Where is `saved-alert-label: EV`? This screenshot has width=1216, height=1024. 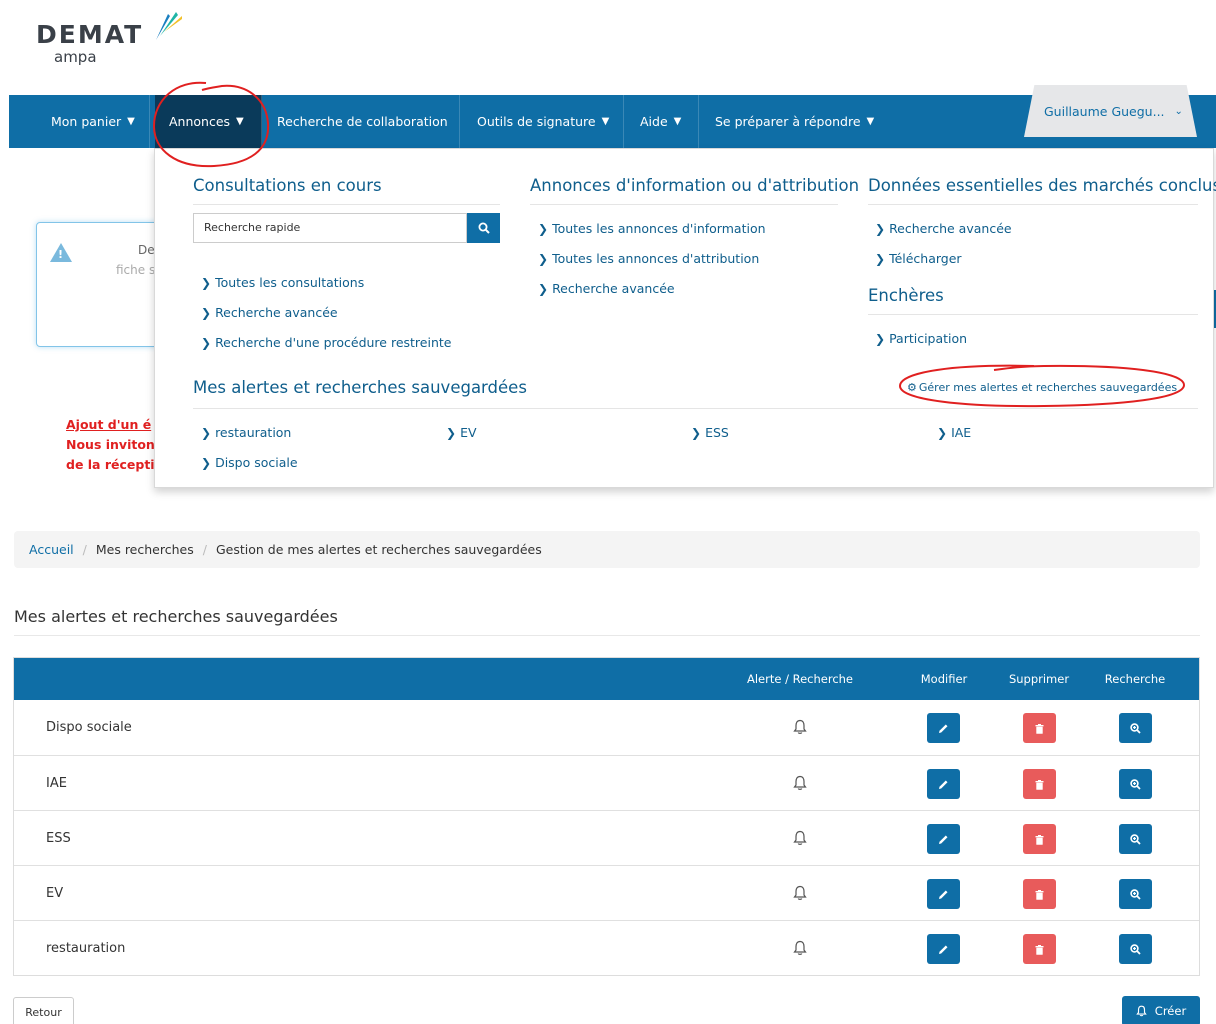
saved-alert-label: EV is located at coordinates (468, 432).